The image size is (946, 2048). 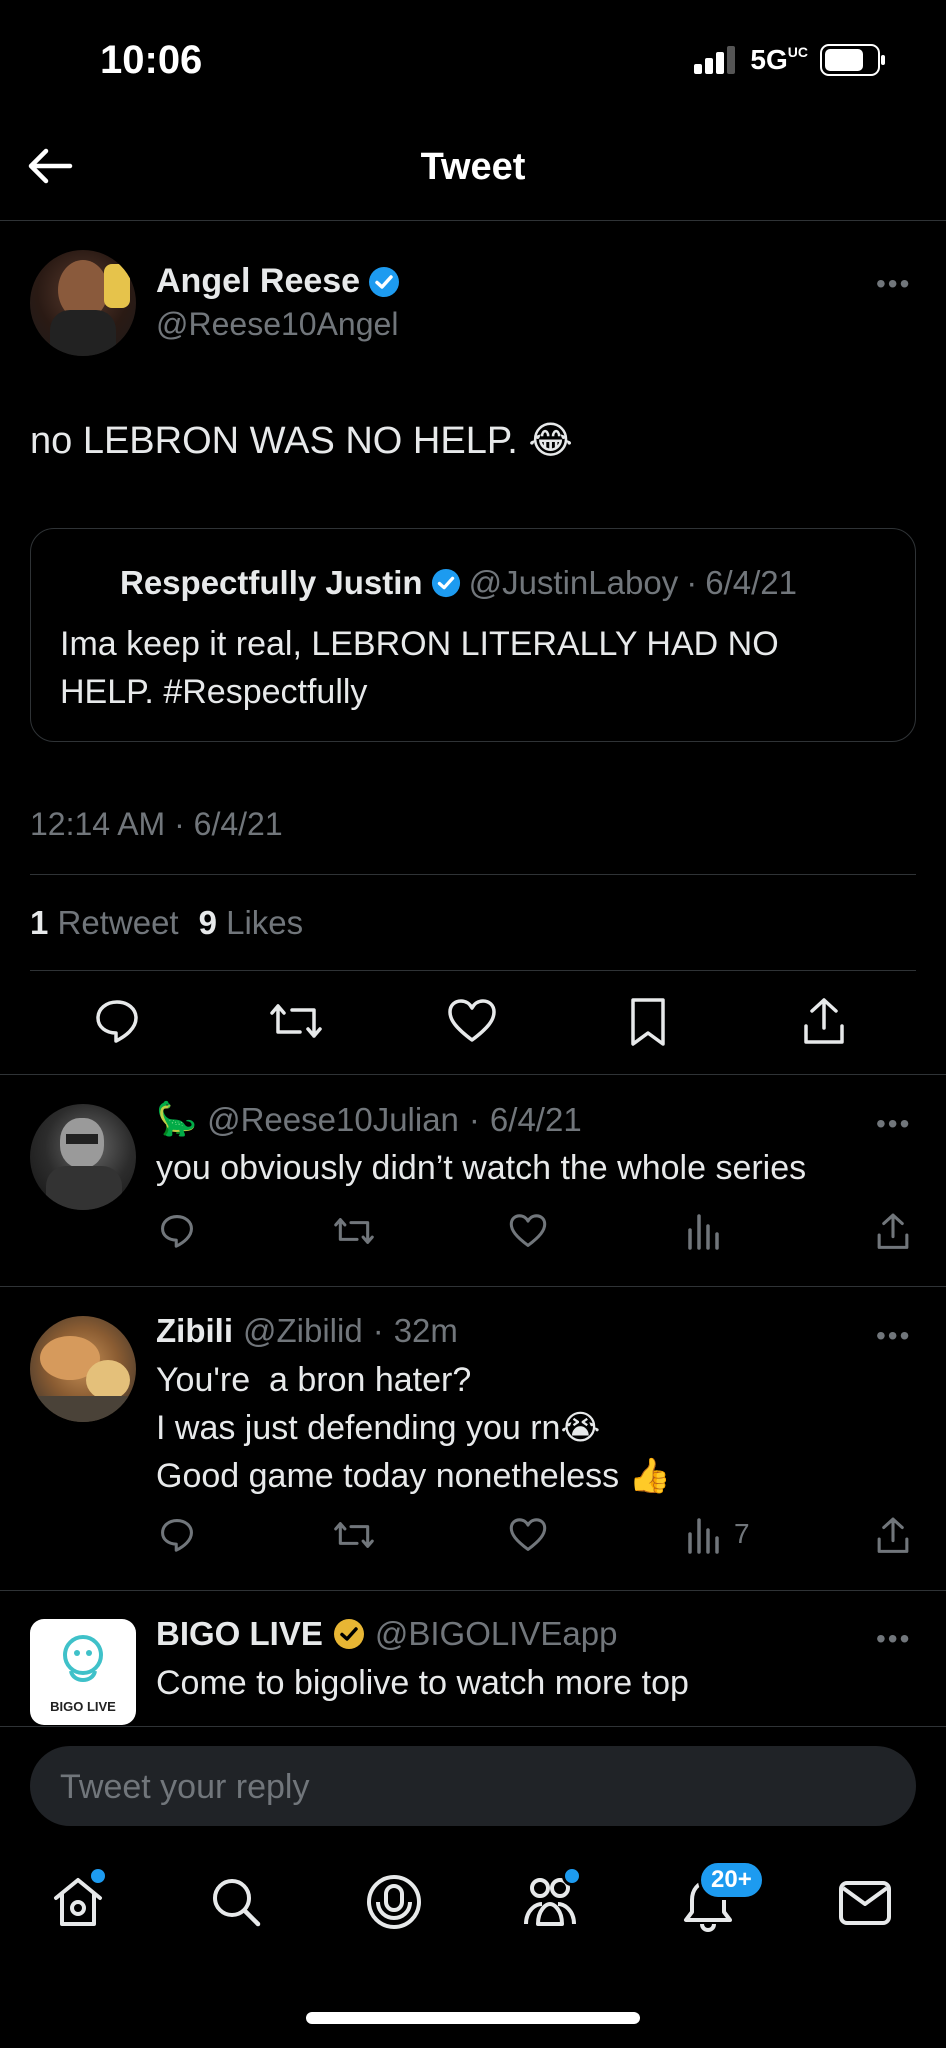 I want to click on network-label: 5GUC, so click(x=779, y=59).